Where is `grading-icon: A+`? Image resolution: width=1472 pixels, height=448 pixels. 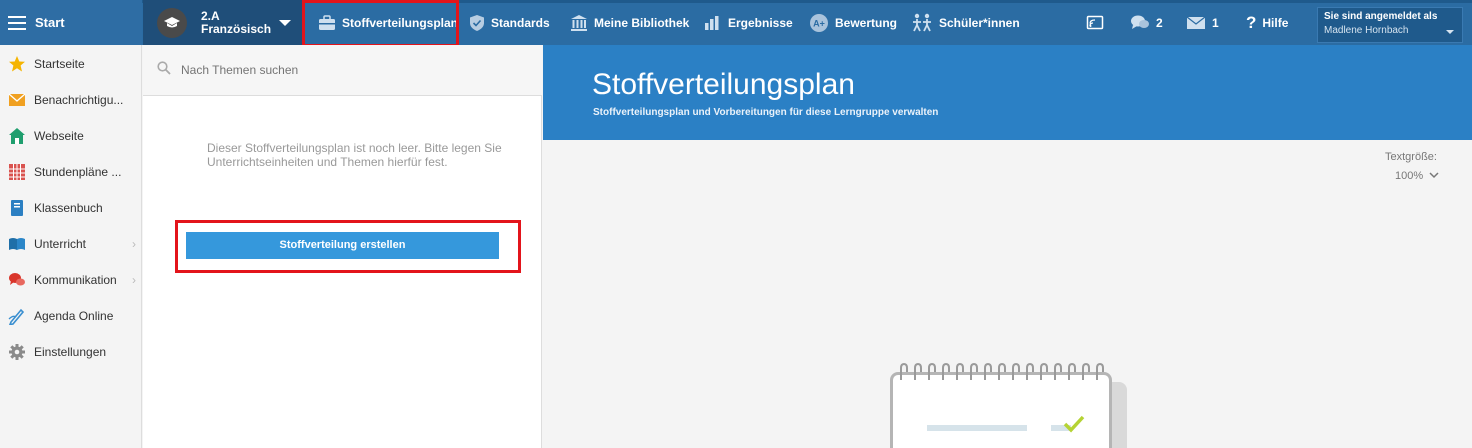
grading-icon: A+ is located at coordinates (819, 23).